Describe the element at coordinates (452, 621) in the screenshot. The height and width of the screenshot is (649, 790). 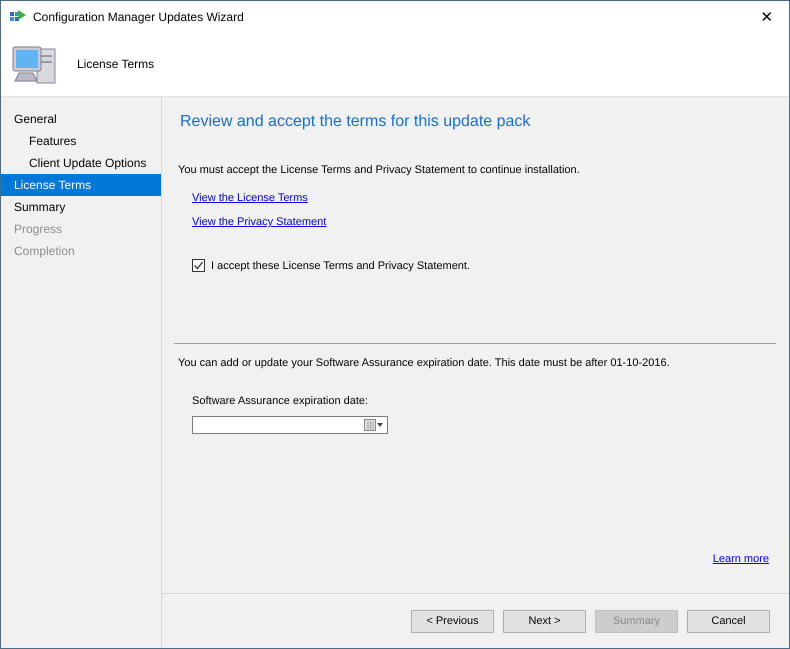
I see `wizard-button: < Previous` at that location.